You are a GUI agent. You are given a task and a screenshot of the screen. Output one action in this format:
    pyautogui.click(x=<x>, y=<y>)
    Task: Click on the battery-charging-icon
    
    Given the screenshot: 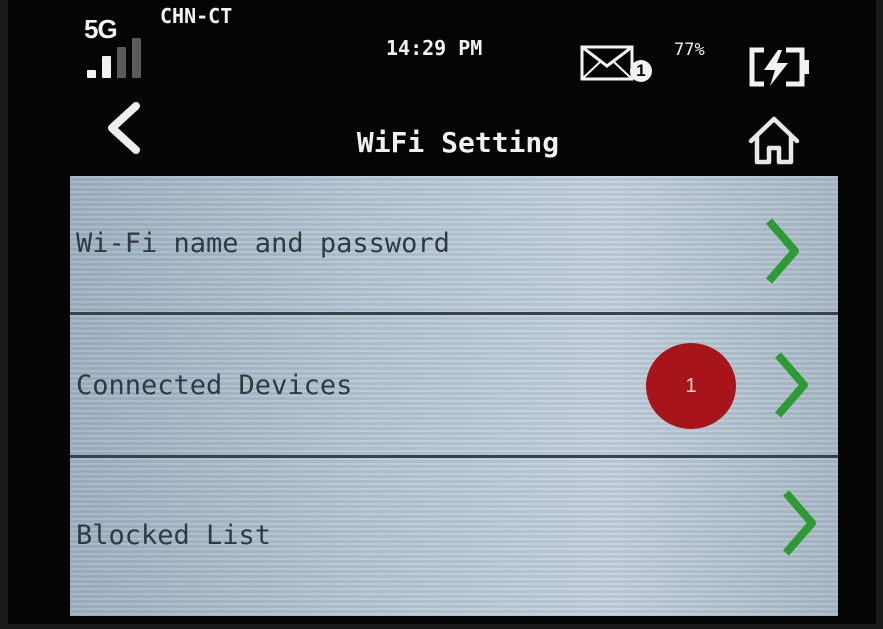 What is the action you would take?
    pyautogui.click(x=779, y=67)
    